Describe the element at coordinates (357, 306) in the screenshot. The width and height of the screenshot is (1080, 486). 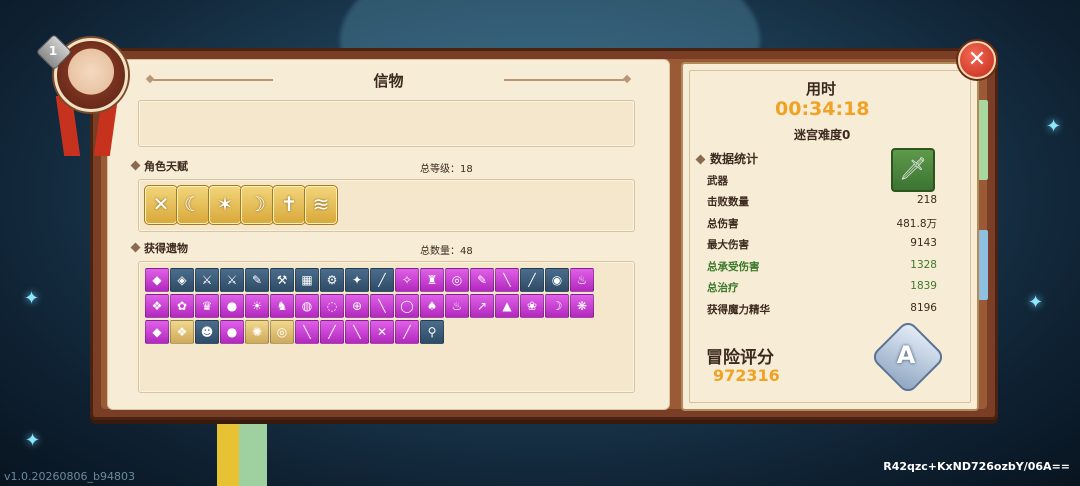
I see `relic-item: ⊕` at that location.